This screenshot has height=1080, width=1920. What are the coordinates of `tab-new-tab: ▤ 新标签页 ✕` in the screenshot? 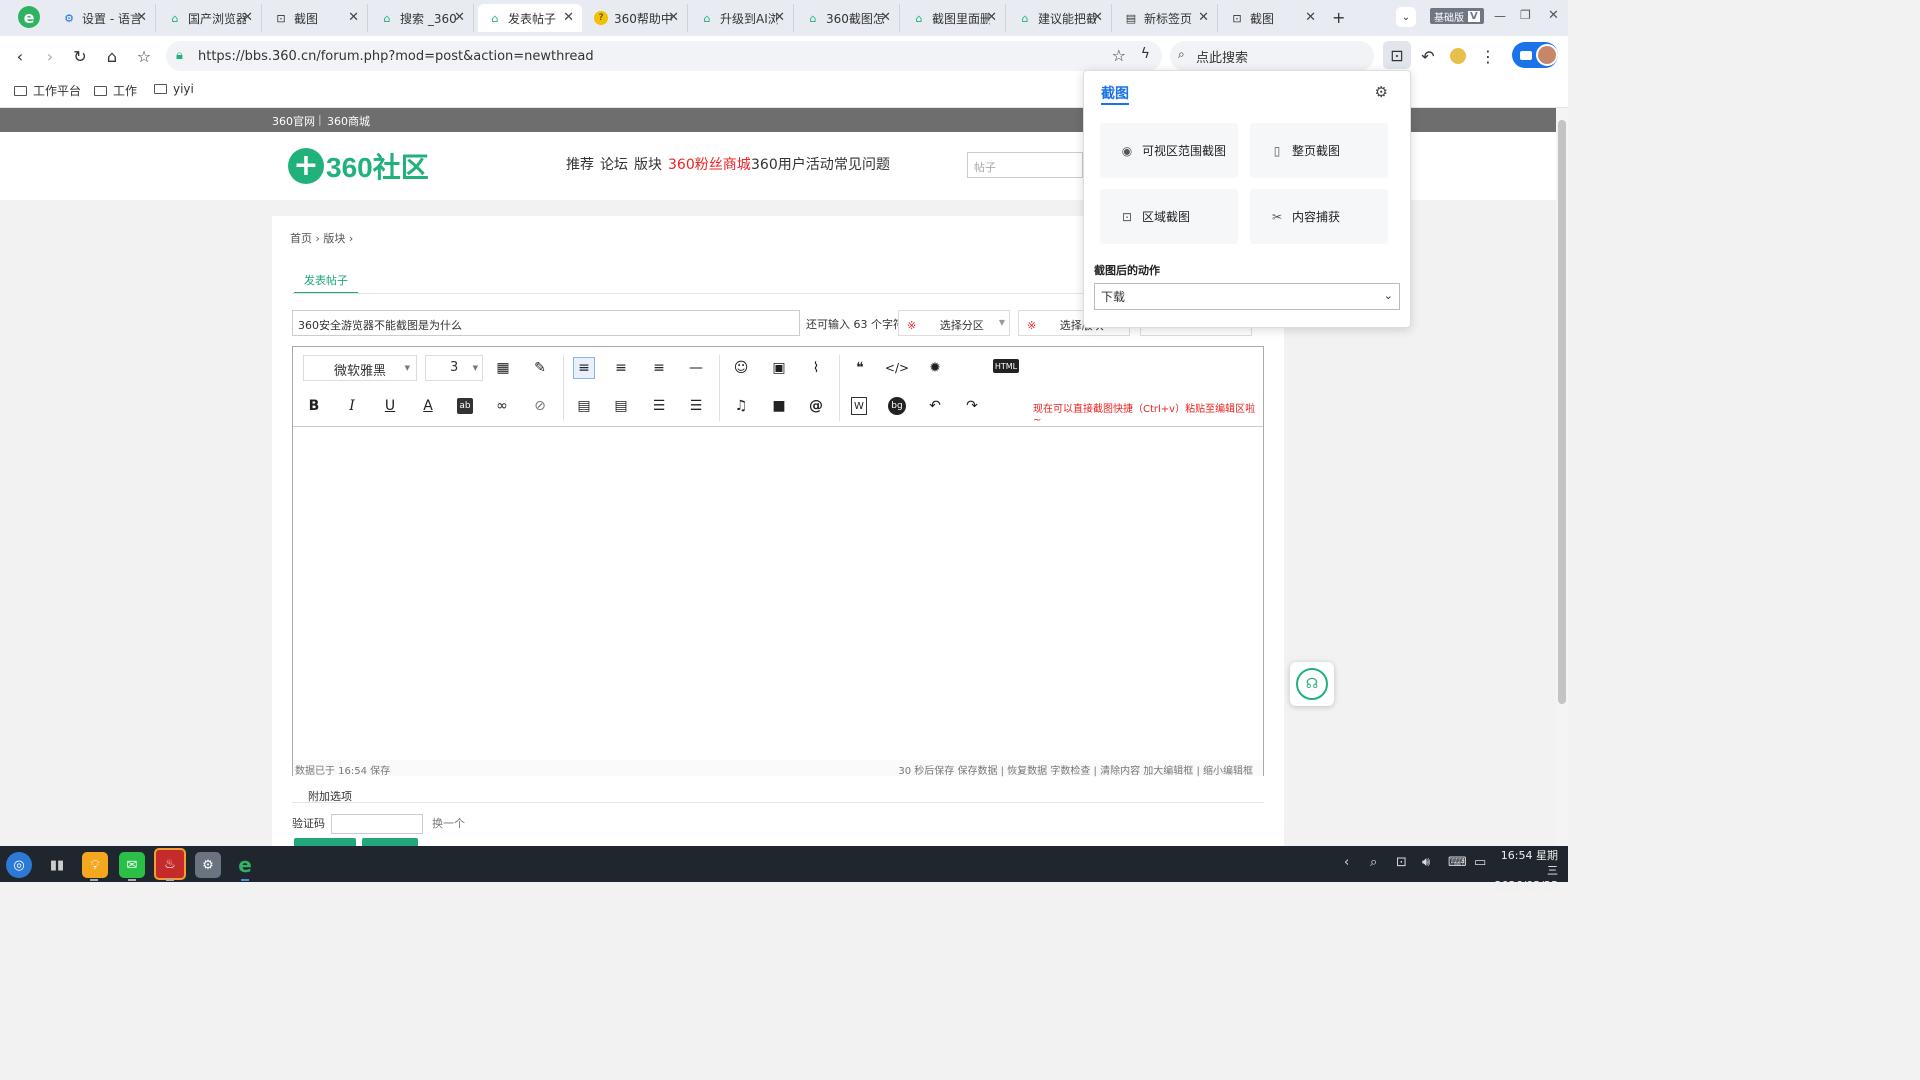 It's located at (1166, 18).